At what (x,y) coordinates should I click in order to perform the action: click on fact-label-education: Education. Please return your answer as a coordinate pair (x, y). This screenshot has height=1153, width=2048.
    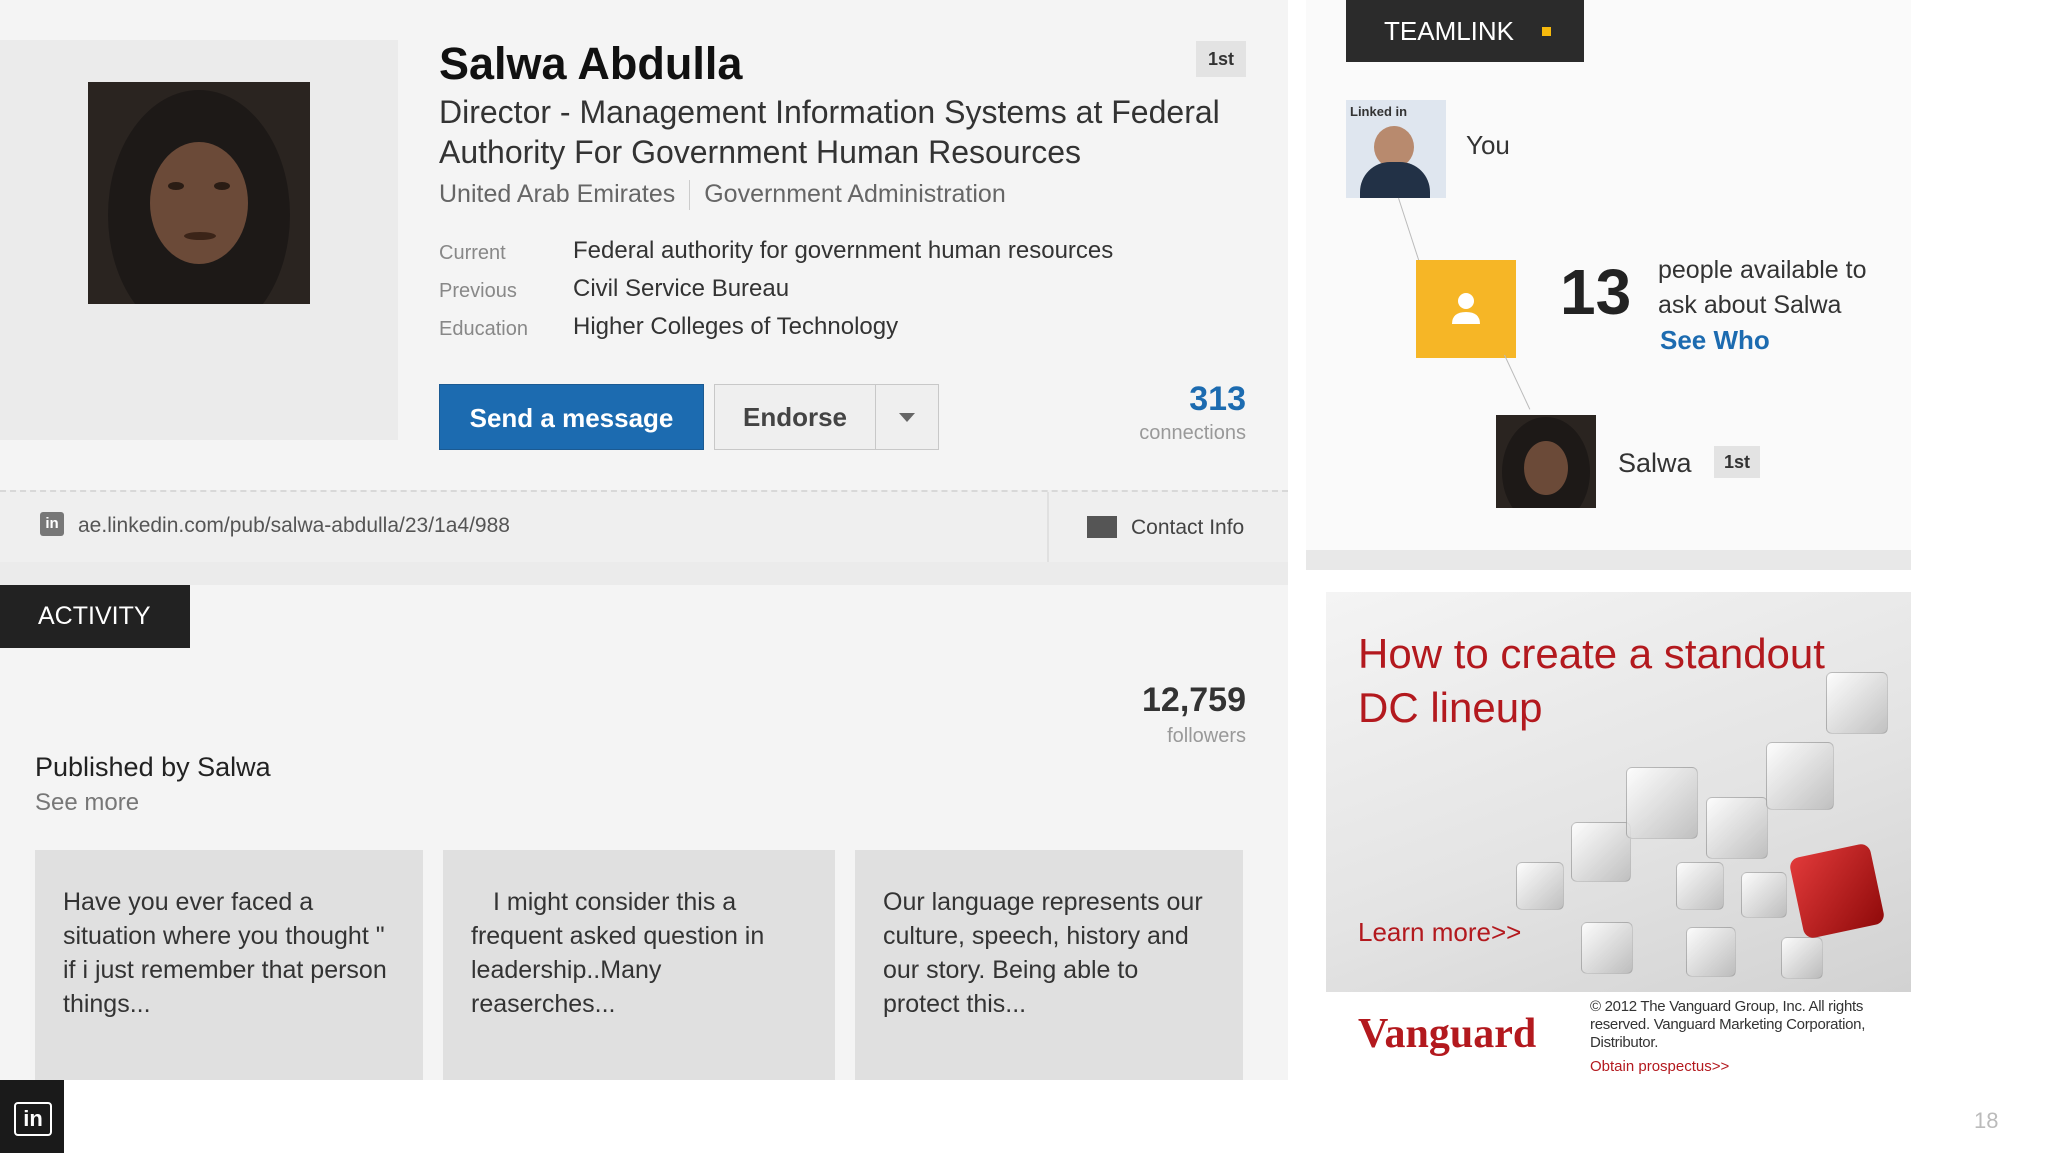
    Looking at the image, I should click on (483, 329).